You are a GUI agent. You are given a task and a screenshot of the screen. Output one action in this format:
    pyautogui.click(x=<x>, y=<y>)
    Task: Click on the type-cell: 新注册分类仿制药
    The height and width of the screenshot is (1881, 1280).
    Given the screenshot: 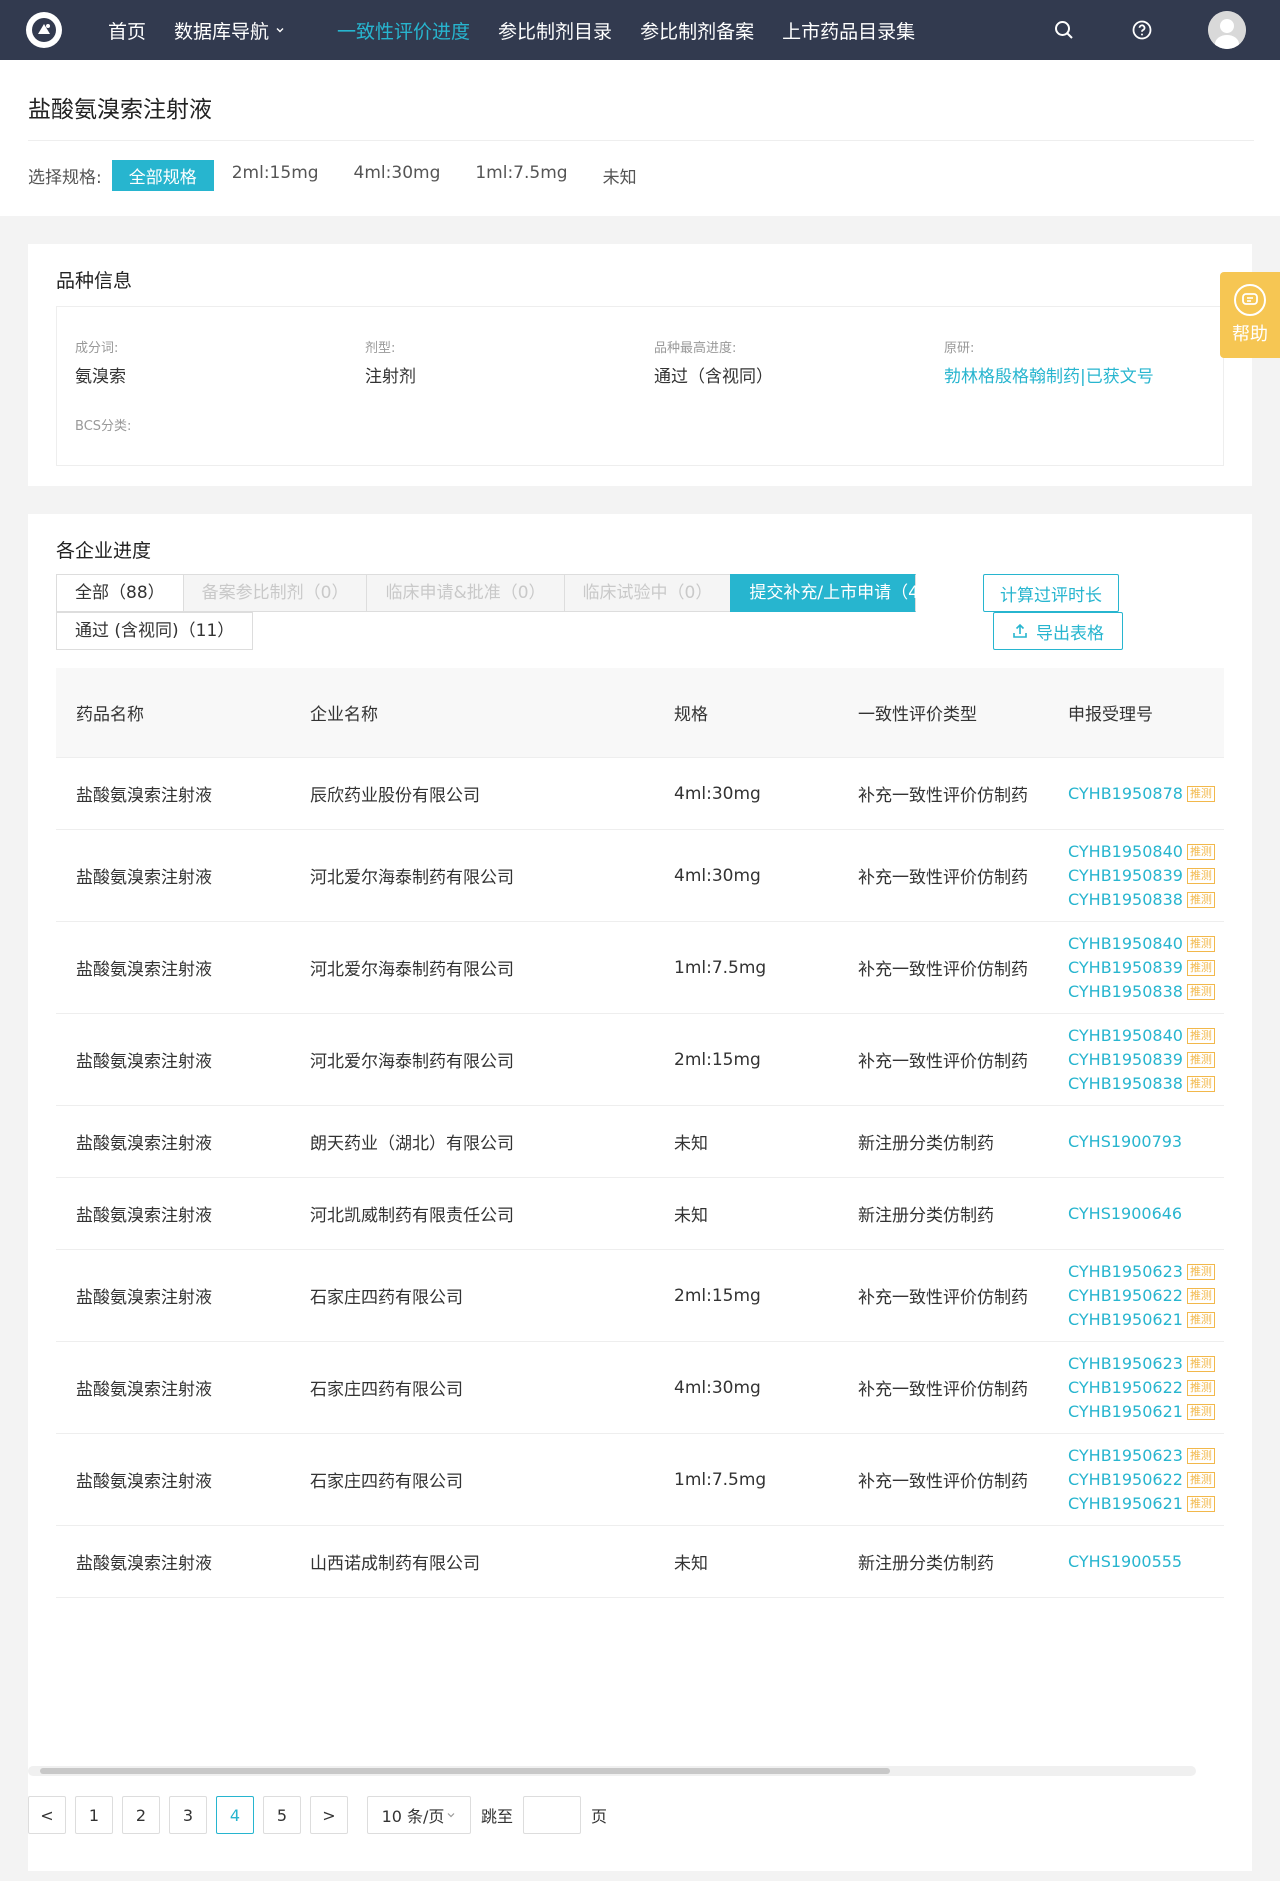 What is the action you would take?
    pyautogui.click(x=926, y=1564)
    